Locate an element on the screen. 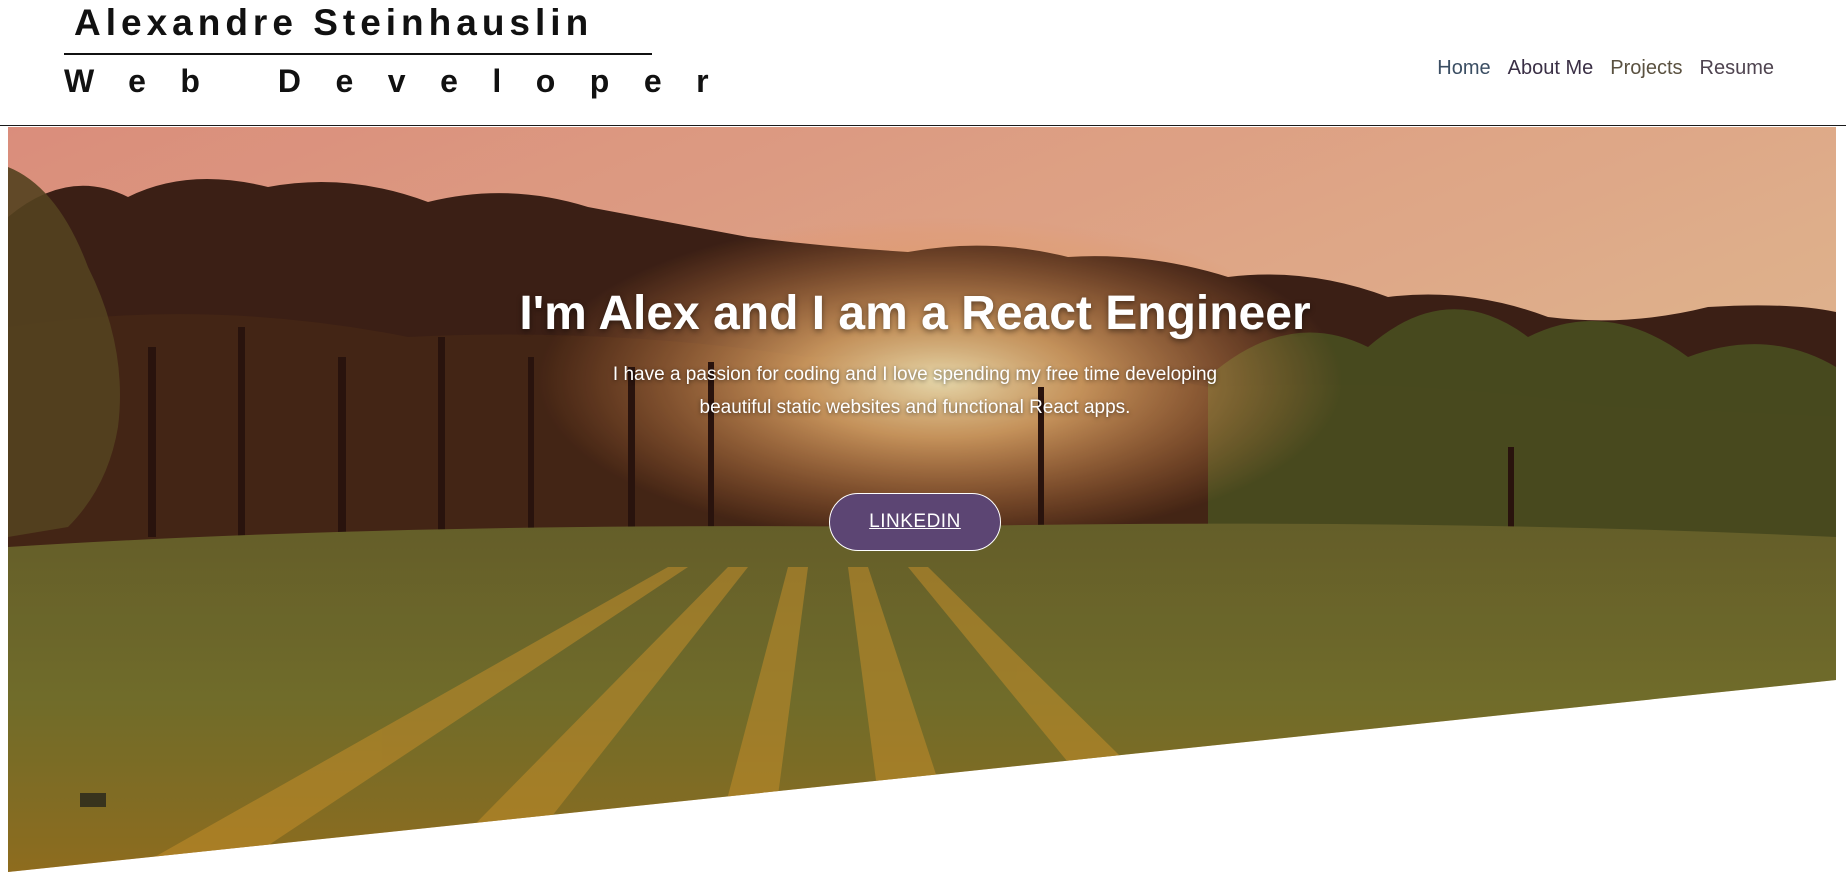 This screenshot has height=892, width=1846. hero-title: I'm Alex and I am a React Engineer is located at coordinates (915, 313).